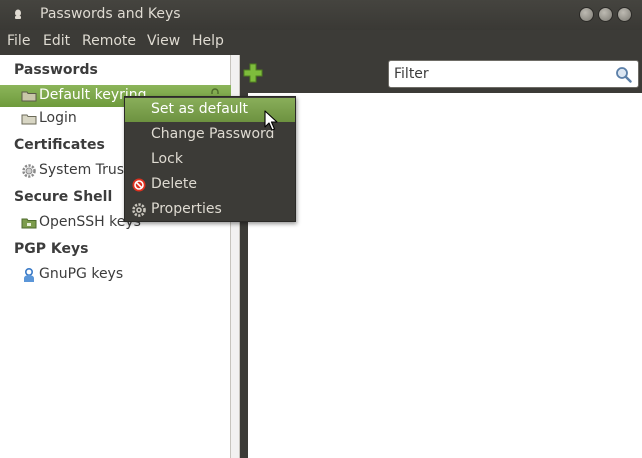  Describe the element at coordinates (59, 145) in the screenshot. I see `section-certificates: Certificates` at that location.